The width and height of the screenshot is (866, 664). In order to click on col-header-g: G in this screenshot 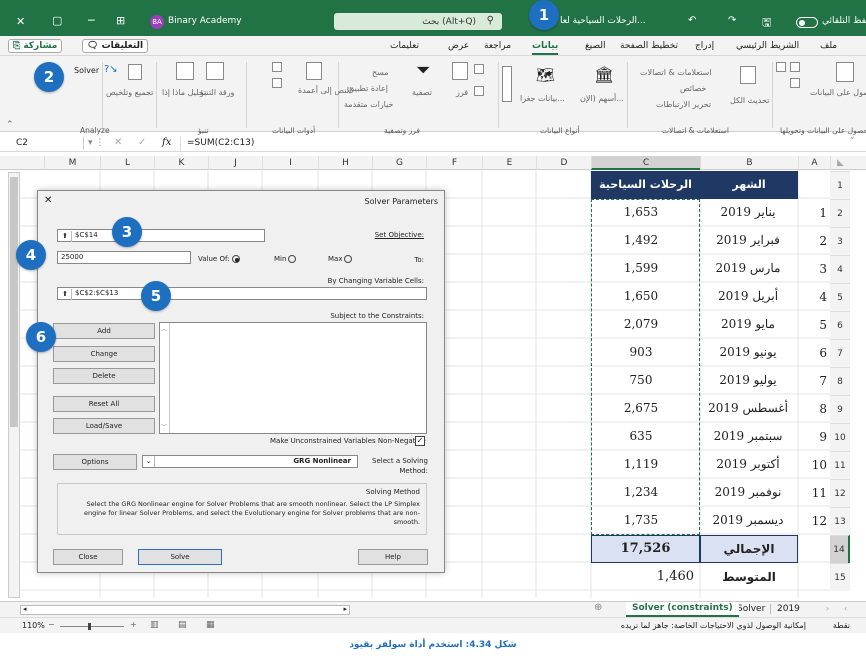, I will do `click(399, 163)`.